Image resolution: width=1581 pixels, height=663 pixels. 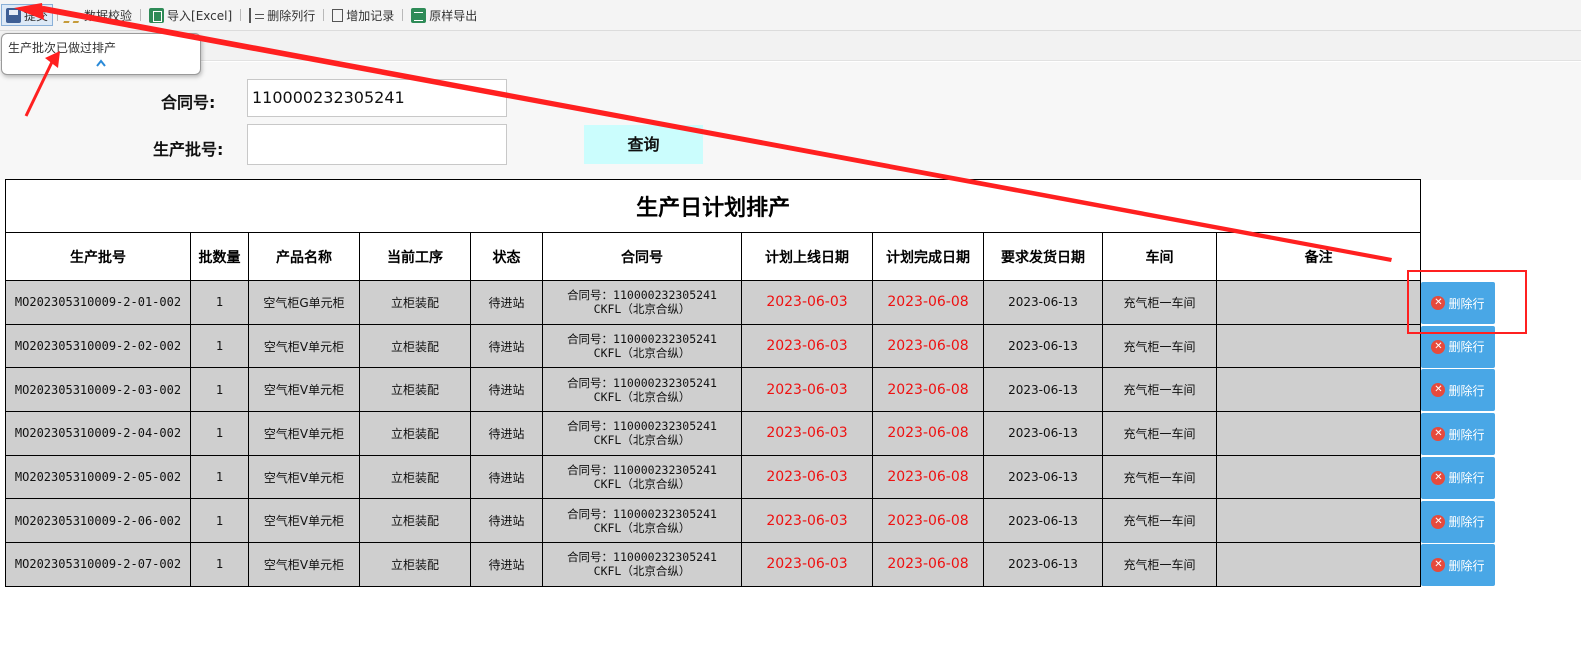 What do you see at coordinates (98, 433) in the screenshot?
I see `cell-batch: MO202305310009-2-04-002` at bounding box center [98, 433].